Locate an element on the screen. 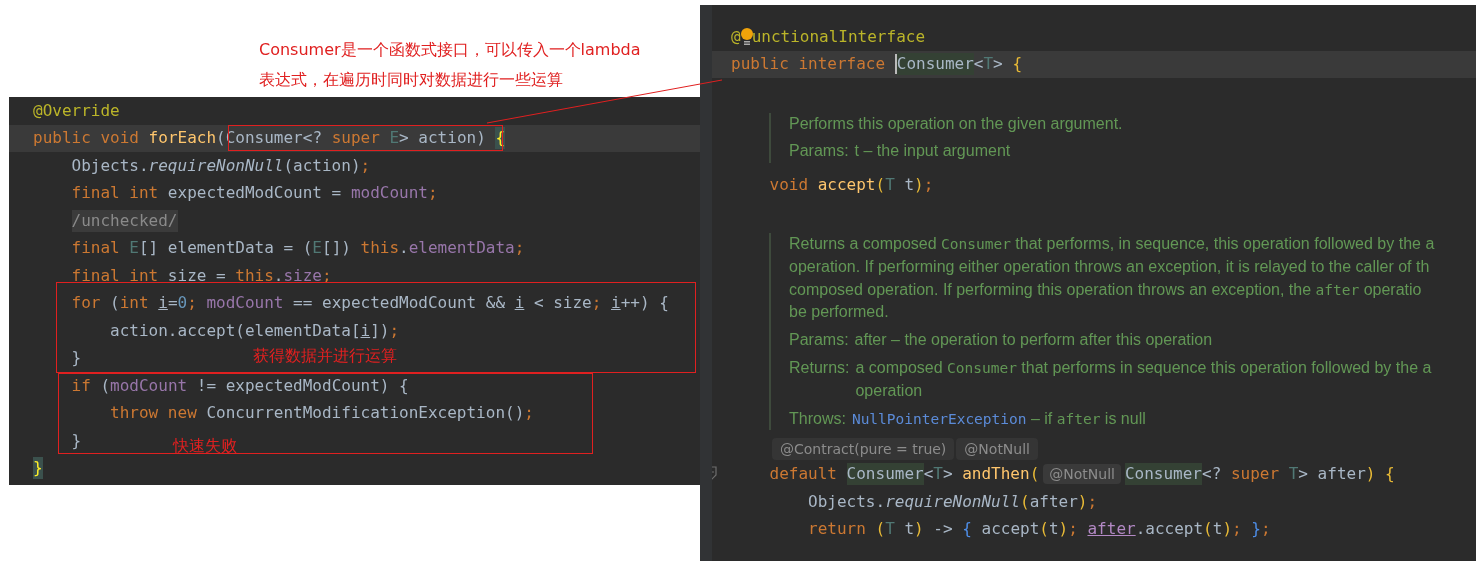 The image size is (1476, 561). code-line: @Override is located at coordinates (76, 110).